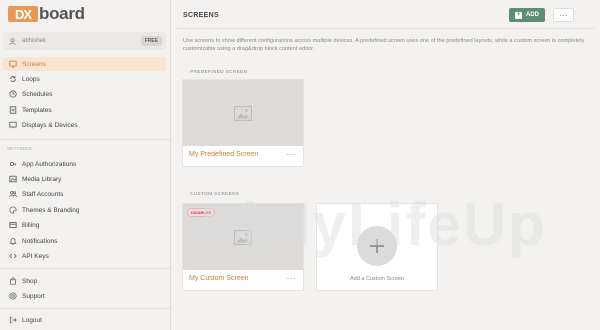 The image size is (600, 330). Describe the element at coordinates (62, 13) in the screenshot. I see `logo-text: board` at that location.